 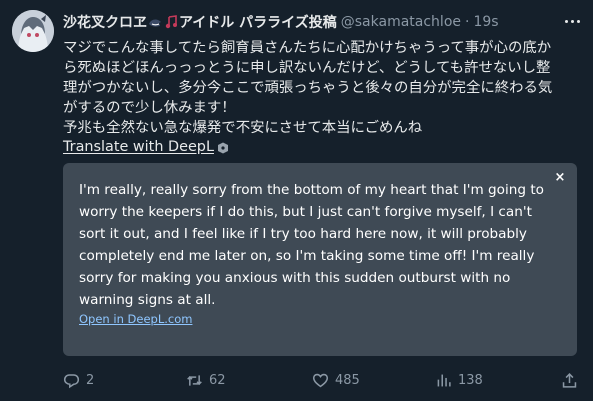 I want to click on retweet-button: 62, so click(x=206, y=380).